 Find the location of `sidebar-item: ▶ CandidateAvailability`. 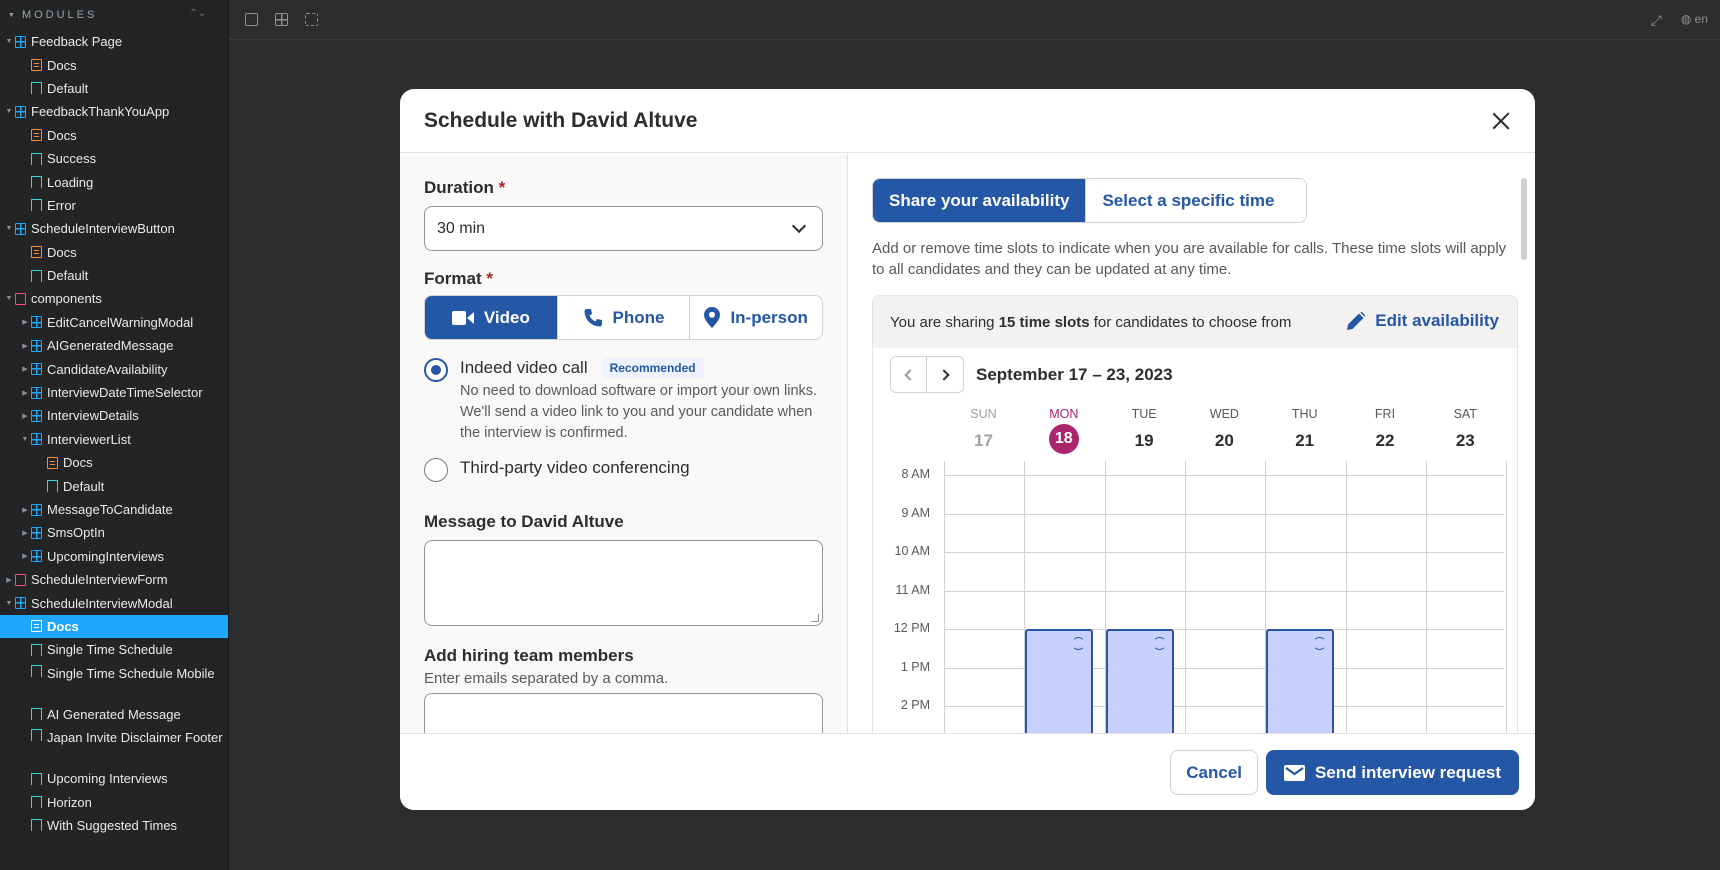

sidebar-item: ▶ CandidateAvailability is located at coordinates (114, 368).